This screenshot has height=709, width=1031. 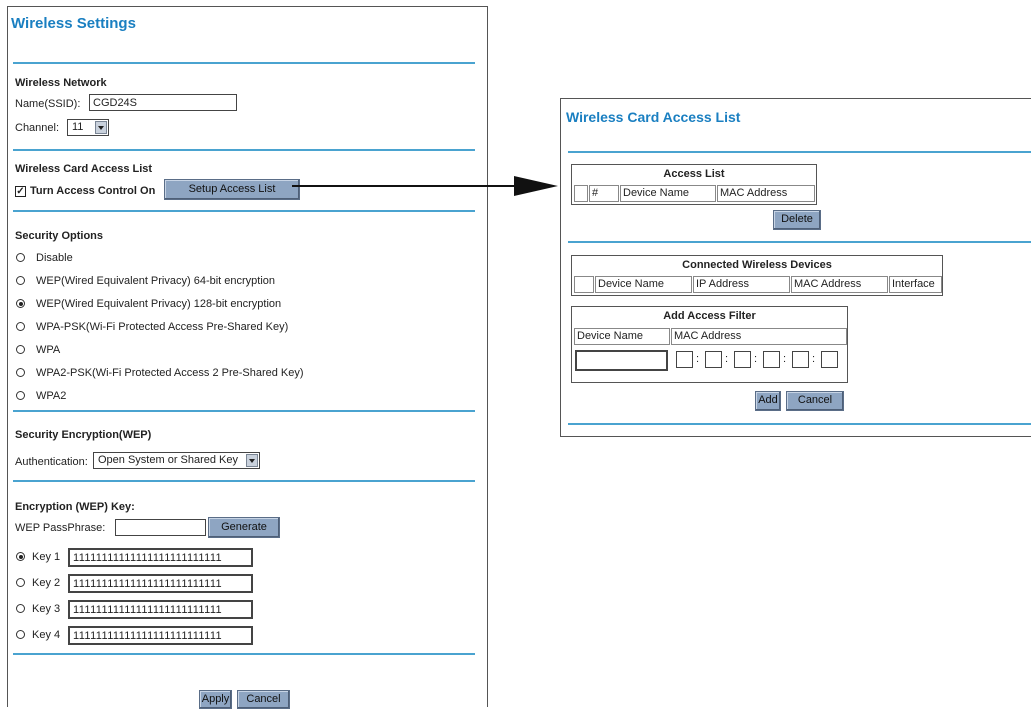 I want to click on setup-access-list-button: Setup Access List, so click(x=232, y=189).